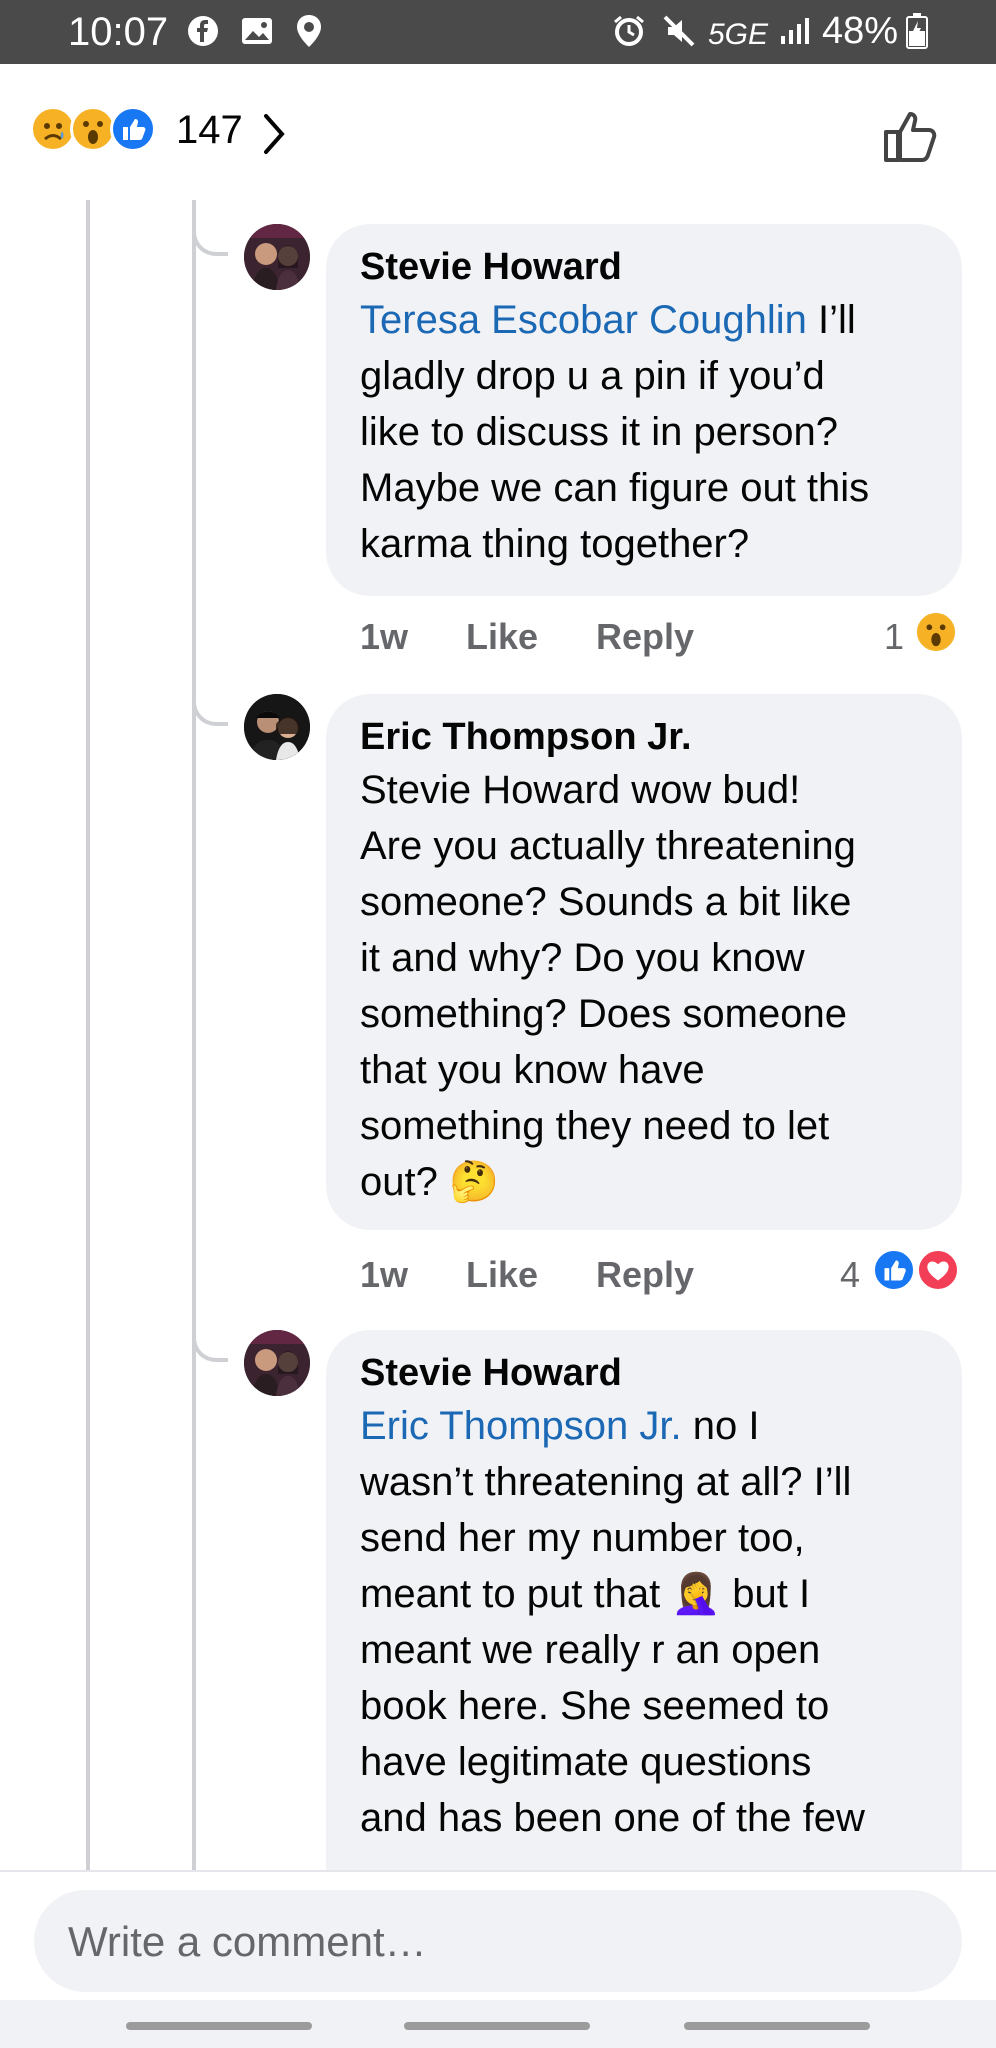 The width and height of the screenshot is (996, 2048). Describe the element at coordinates (532, 1070) in the screenshot. I see `comment-line: that you know have` at that location.